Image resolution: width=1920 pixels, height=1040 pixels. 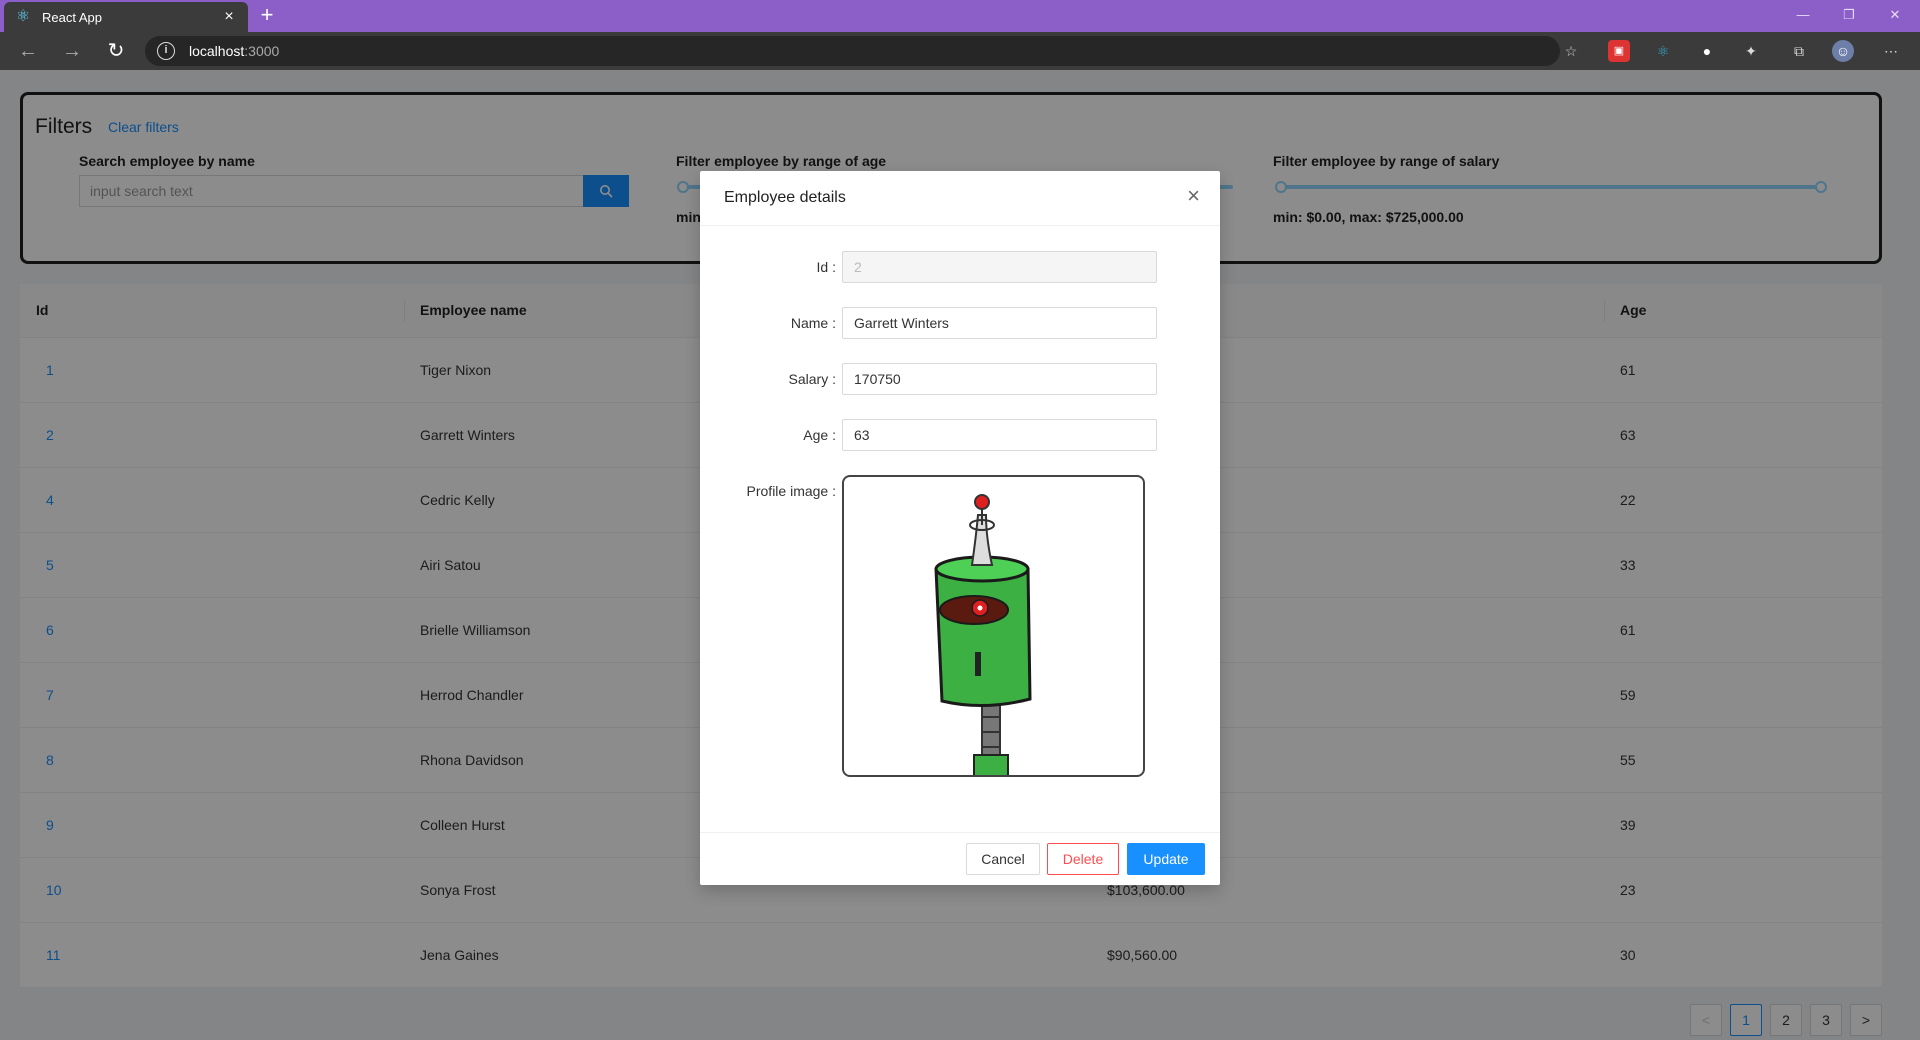 What do you see at coordinates (960, 858) in the screenshot?
I see `modal-footer: Cancel Delete Update` at bounding box center [960, 858].